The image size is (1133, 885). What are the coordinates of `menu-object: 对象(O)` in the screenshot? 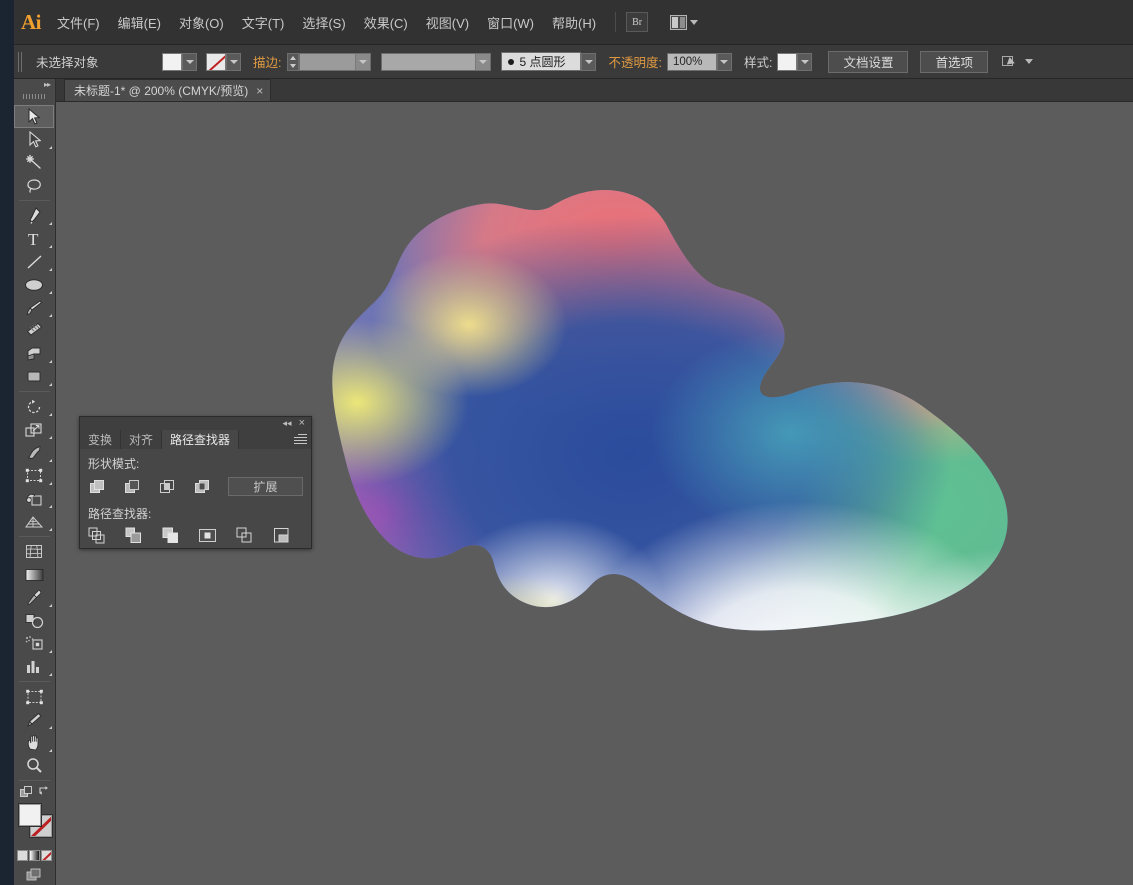 It's located at (201, 22).